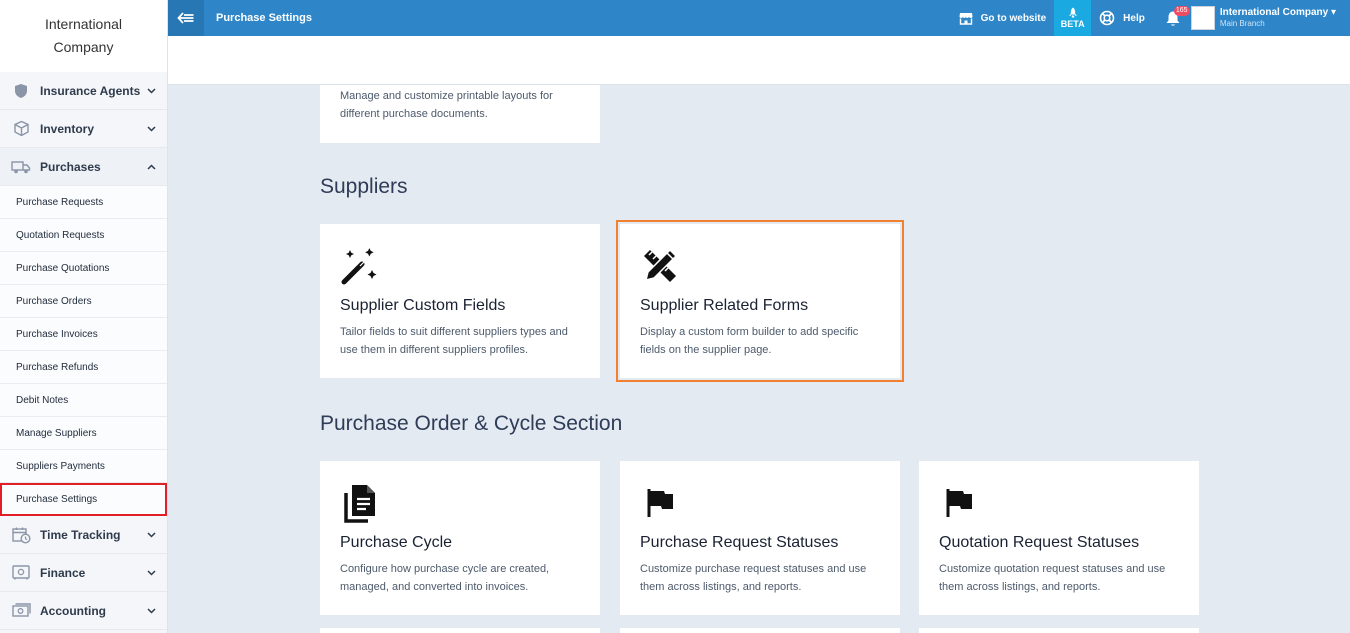 The height and width of the screenshot is (633, 1350). Describe the element at coordinates (21, 535) in the screenshot. I see `calendar-clock-icon` at that location.